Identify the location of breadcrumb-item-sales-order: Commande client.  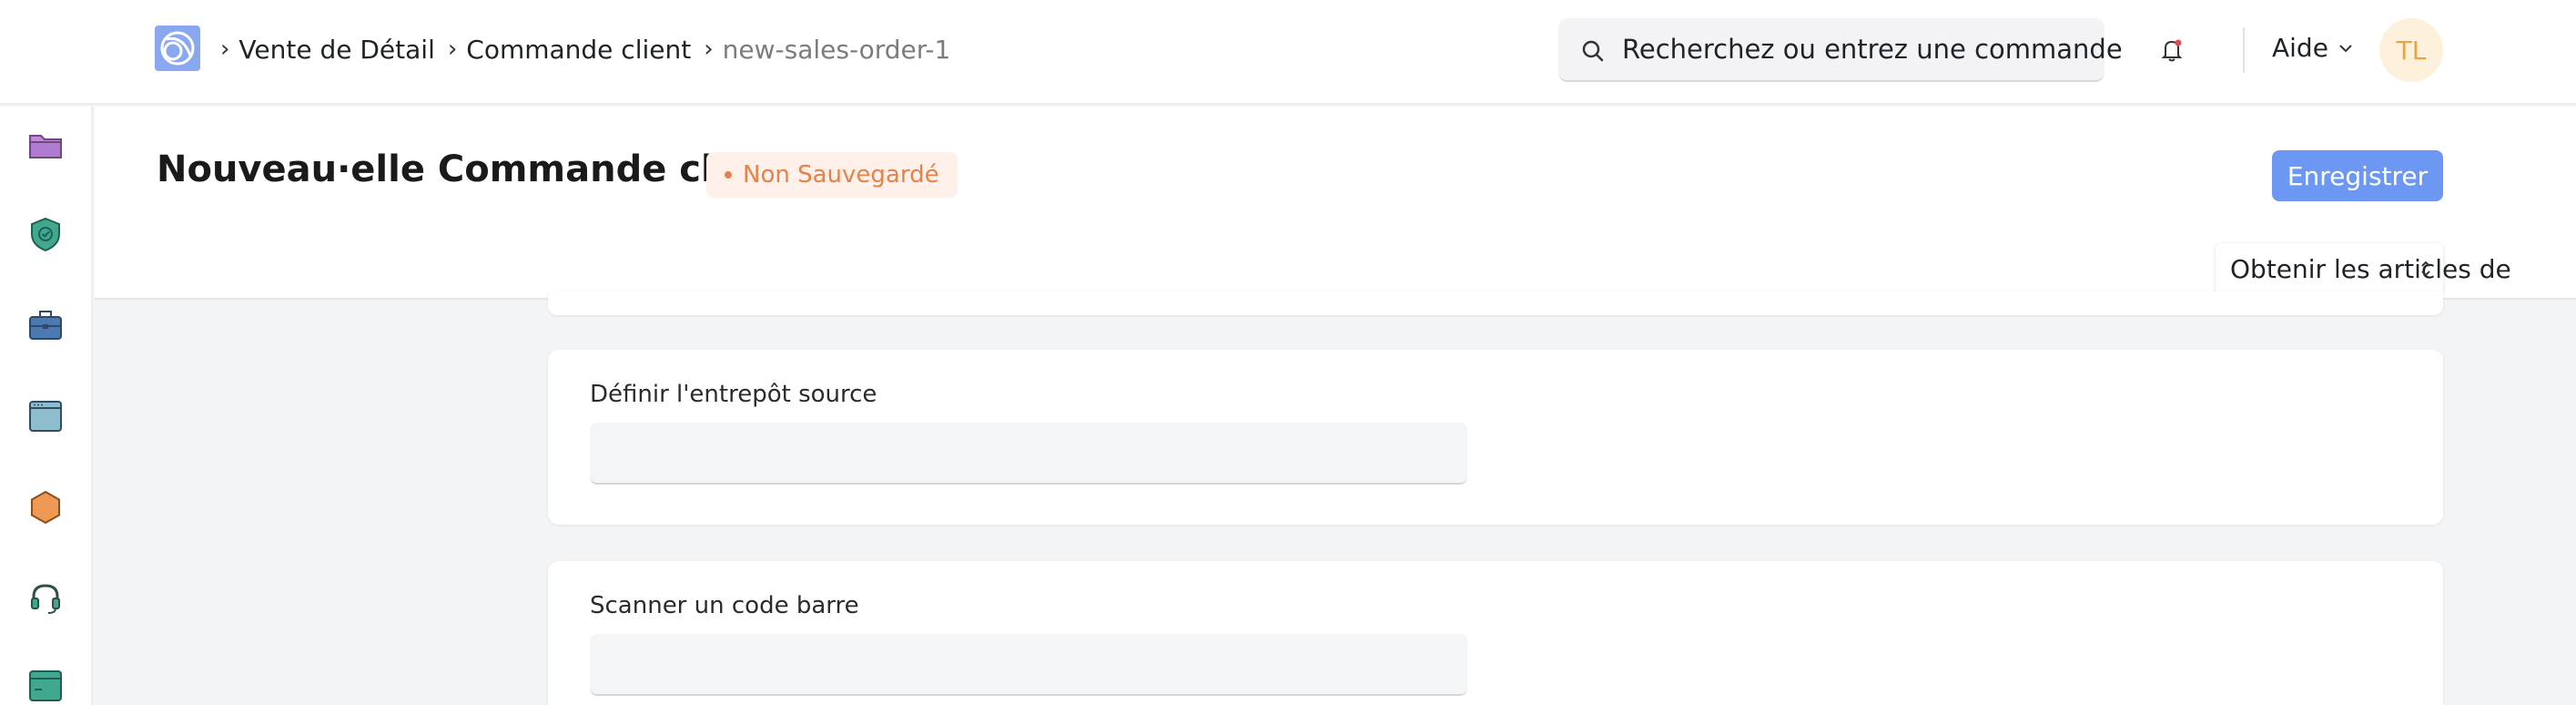
(578, 50).